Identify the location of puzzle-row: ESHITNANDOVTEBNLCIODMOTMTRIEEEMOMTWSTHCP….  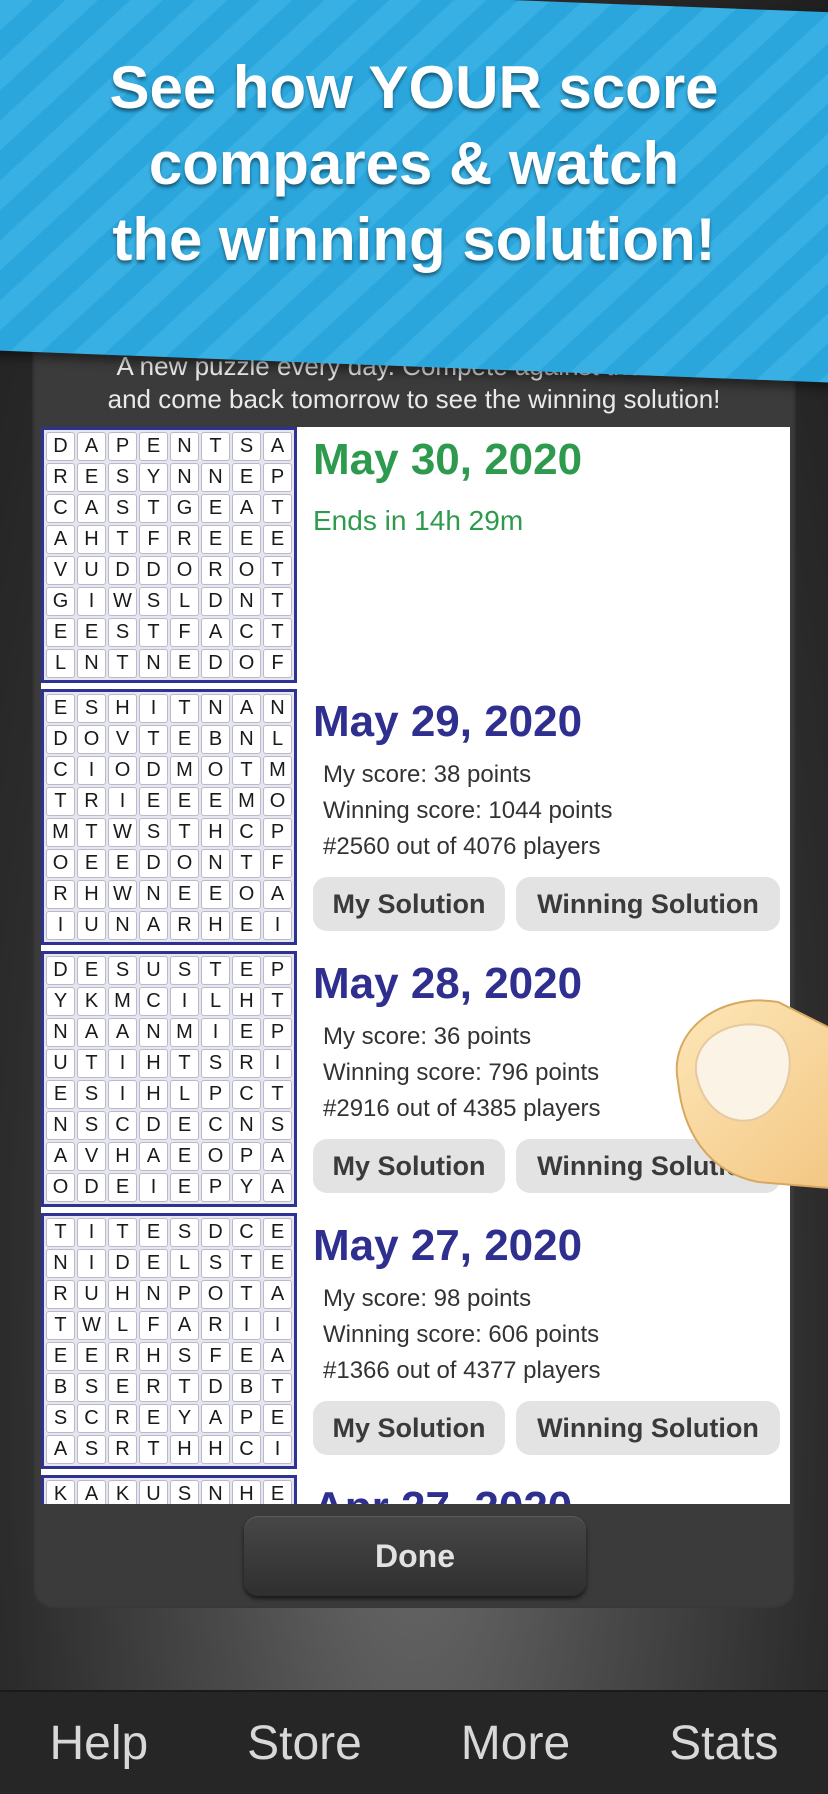
(415, 820).